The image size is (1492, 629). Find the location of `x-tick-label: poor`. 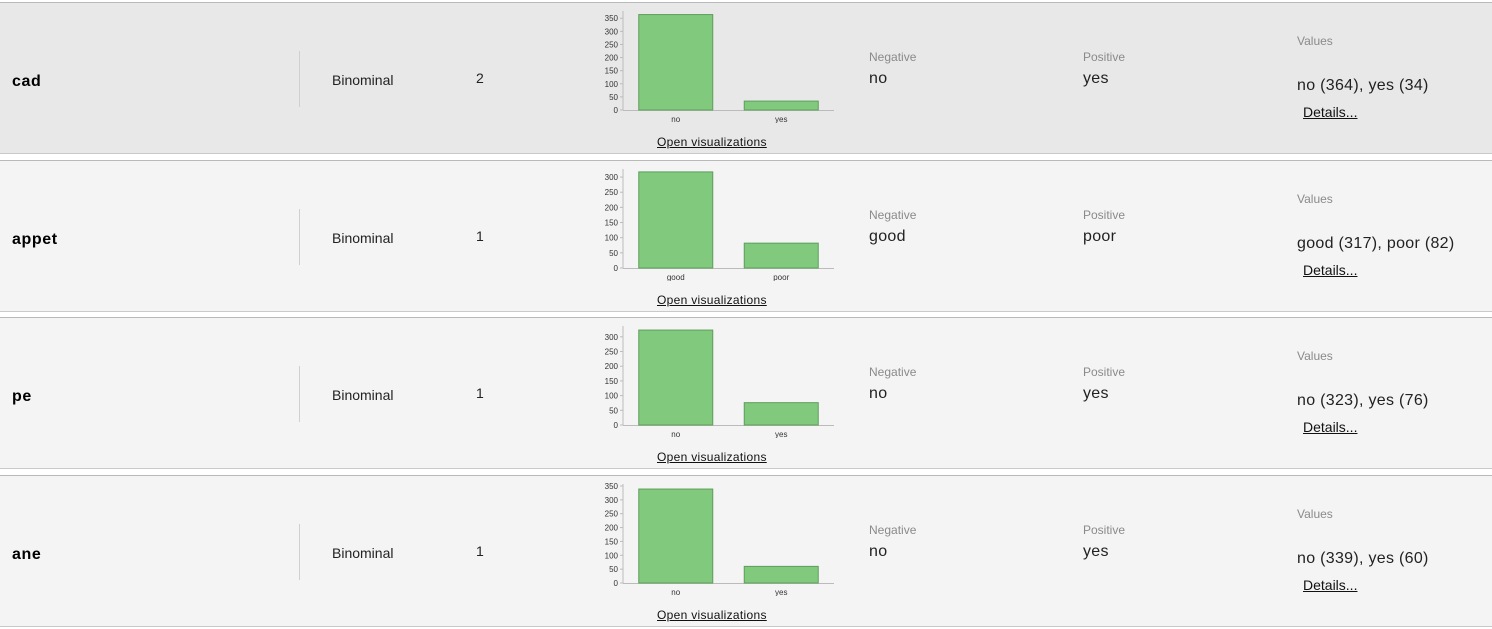

x-tick-label: poor is located at coordinates (781, 277).